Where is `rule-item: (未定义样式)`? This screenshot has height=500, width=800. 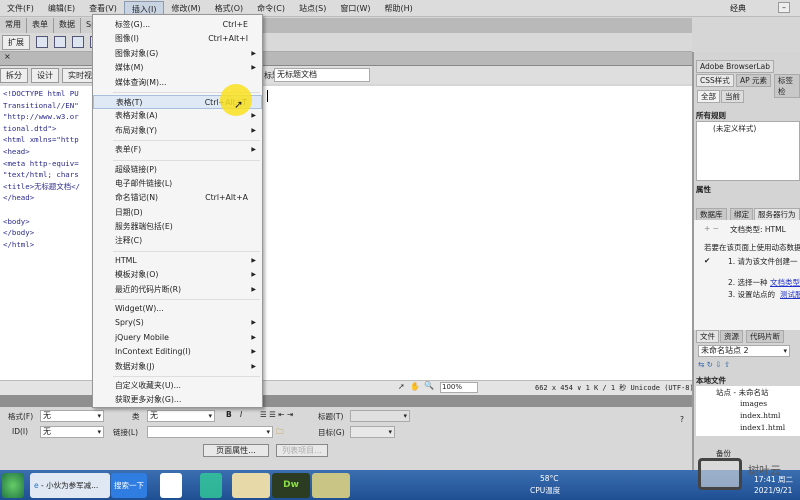
rule-item: (未定义样式) is located at coordinates (734, 128).